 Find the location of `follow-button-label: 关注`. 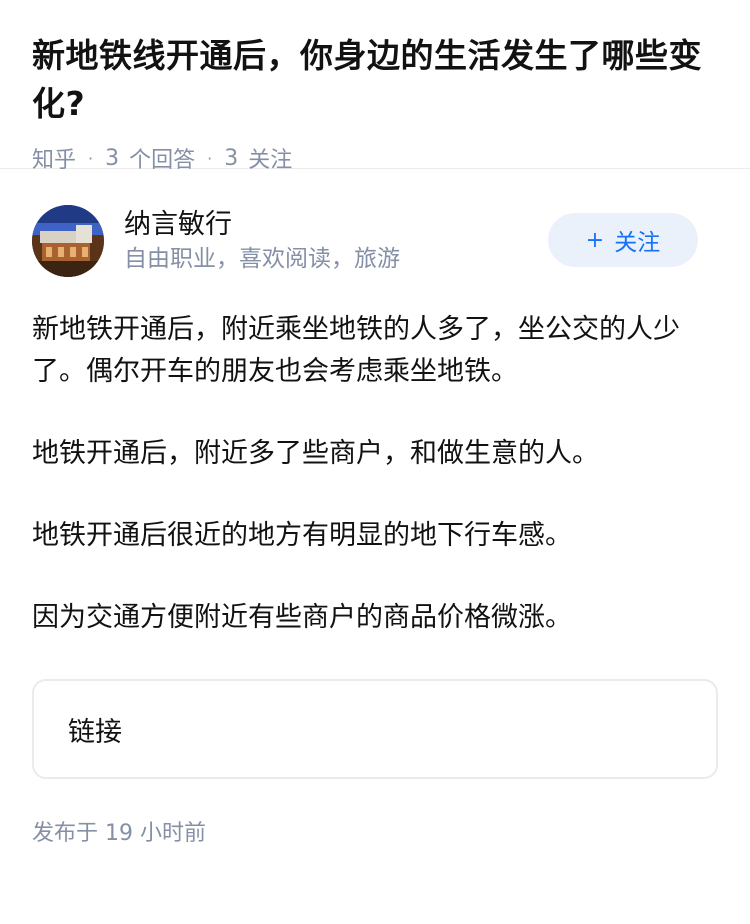

follow-button-label: 关注 is located at coordinates (637, 243).